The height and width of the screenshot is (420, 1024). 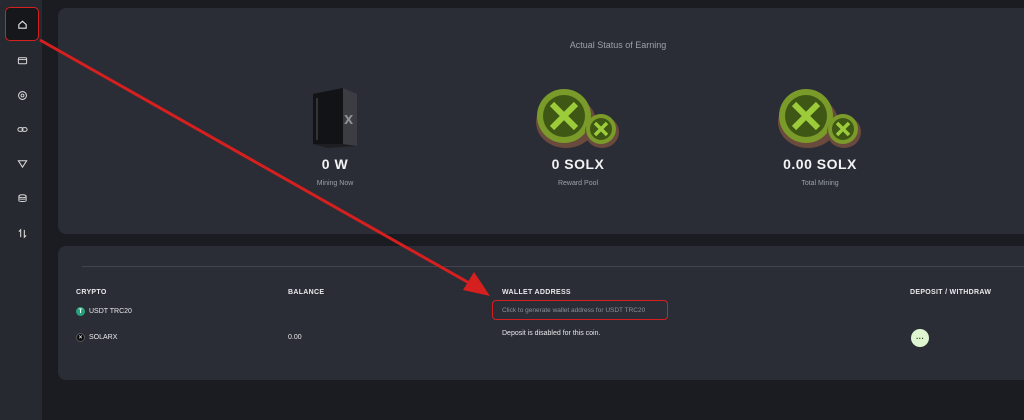 What do you see at coordinates (335, 114) in the screenshot?
I see `miner-box-icon: X` at bounding box center [335, 114].